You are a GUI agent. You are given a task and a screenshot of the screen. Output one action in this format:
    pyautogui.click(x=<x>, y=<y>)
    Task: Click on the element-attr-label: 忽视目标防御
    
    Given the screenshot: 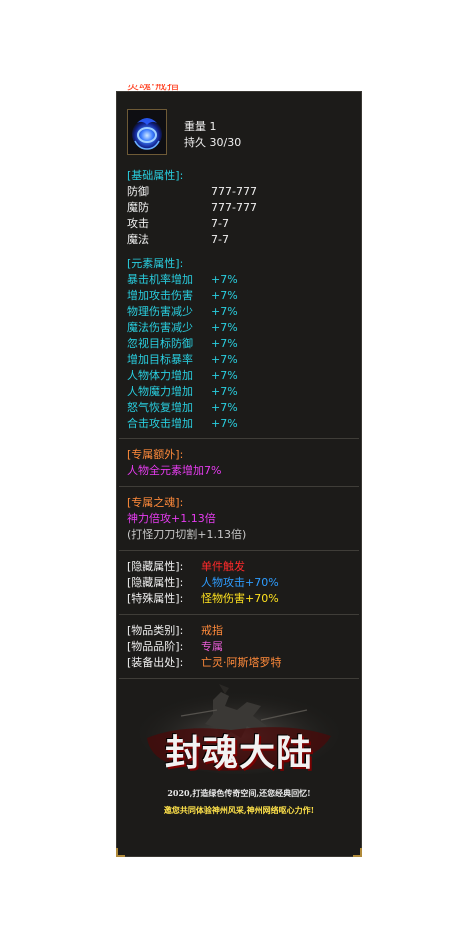 What is the action you would take?
    pyautogui.click(x=160, y=343)
    